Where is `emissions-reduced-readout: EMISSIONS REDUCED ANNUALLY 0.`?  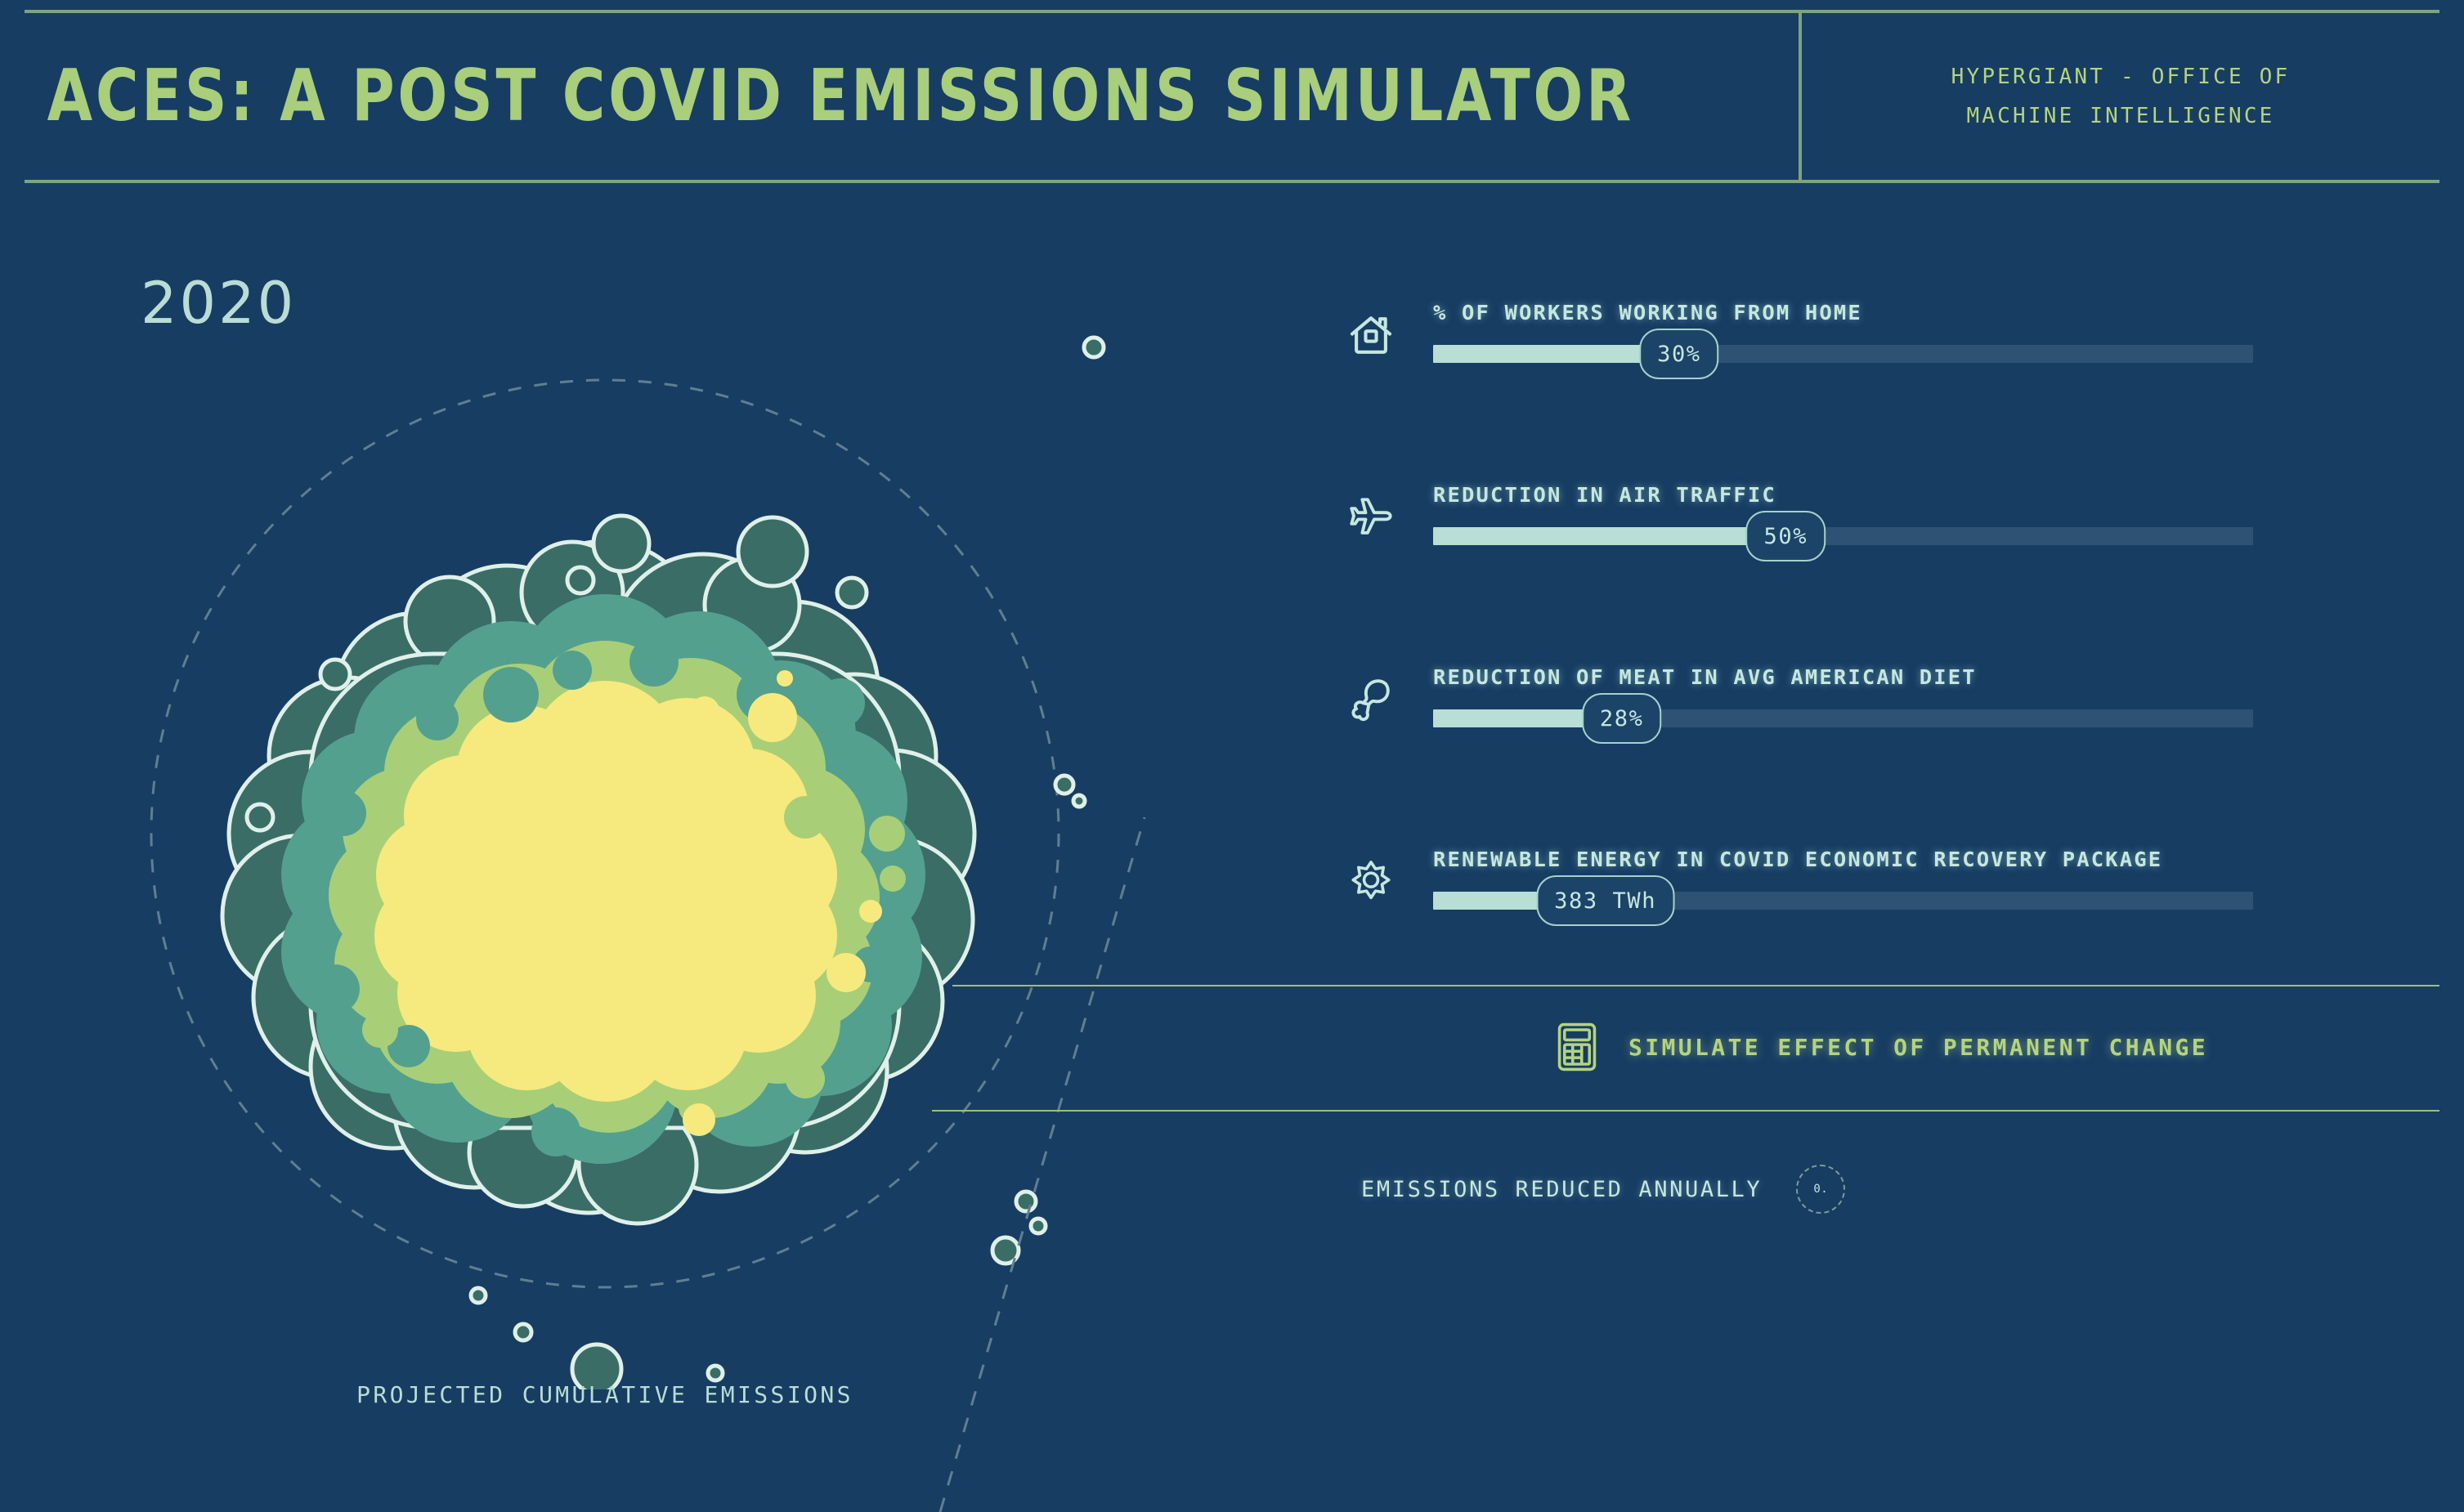
emissions-reduced-readout: EMISSIONS REDUCED ANNUALLY 0. is located at coordinates (1604, 1189).